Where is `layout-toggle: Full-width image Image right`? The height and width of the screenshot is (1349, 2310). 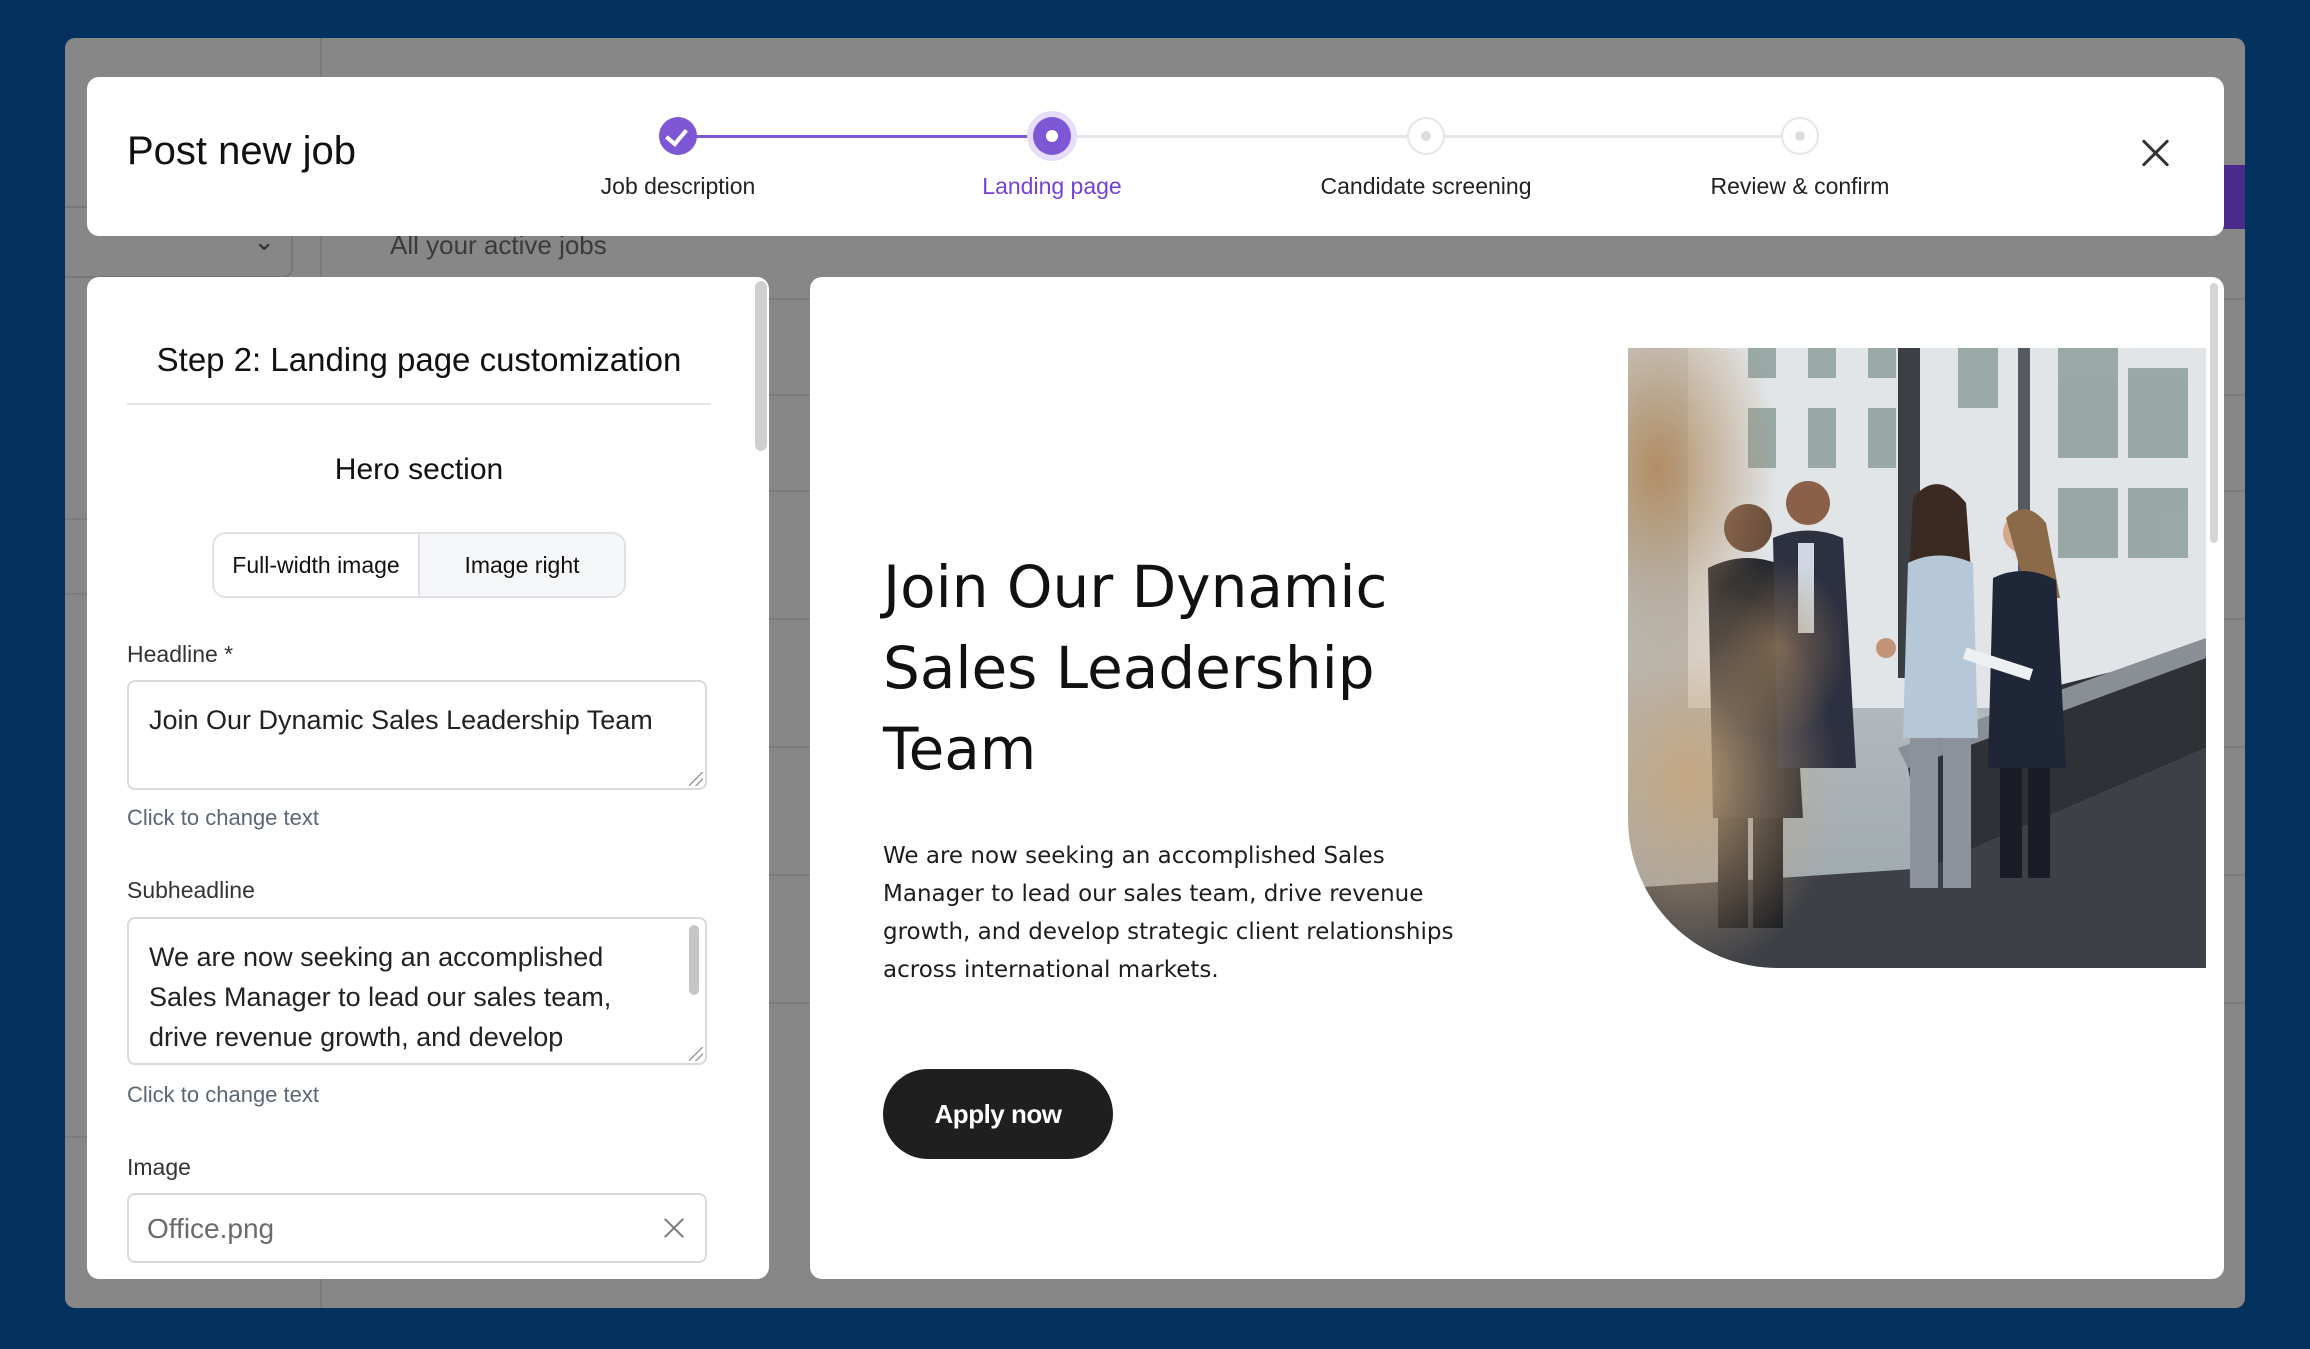 layout-toggle: Full-width image Image right is located at coordinates (419, 565).